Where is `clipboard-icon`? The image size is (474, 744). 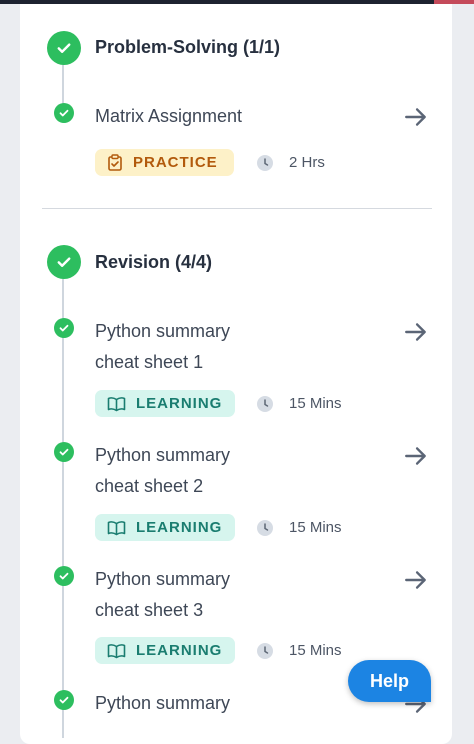 clipboard-icon is located at coordinates (115, 162).